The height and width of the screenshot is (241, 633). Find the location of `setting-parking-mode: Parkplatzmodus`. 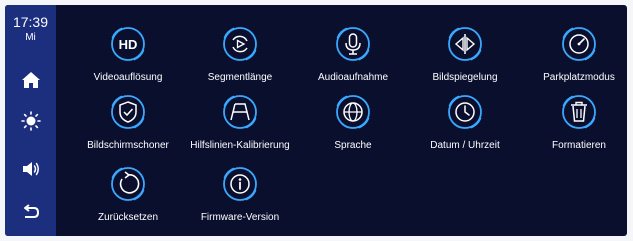

setting-parking-mode: Parkplatzmodus is located at coordinates (575, 50).